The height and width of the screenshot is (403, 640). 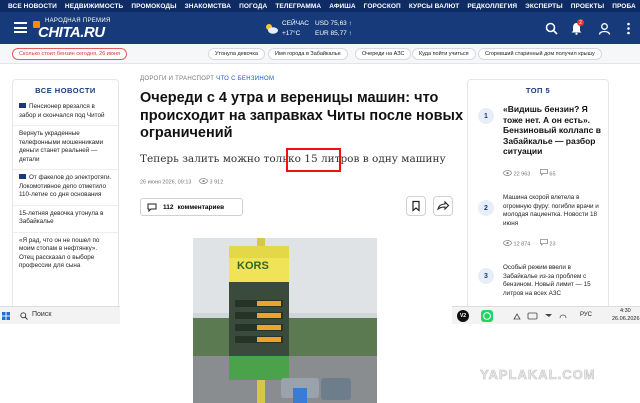 I want to click on site-logo: CHITA.RU, so click(x=71, y=32).